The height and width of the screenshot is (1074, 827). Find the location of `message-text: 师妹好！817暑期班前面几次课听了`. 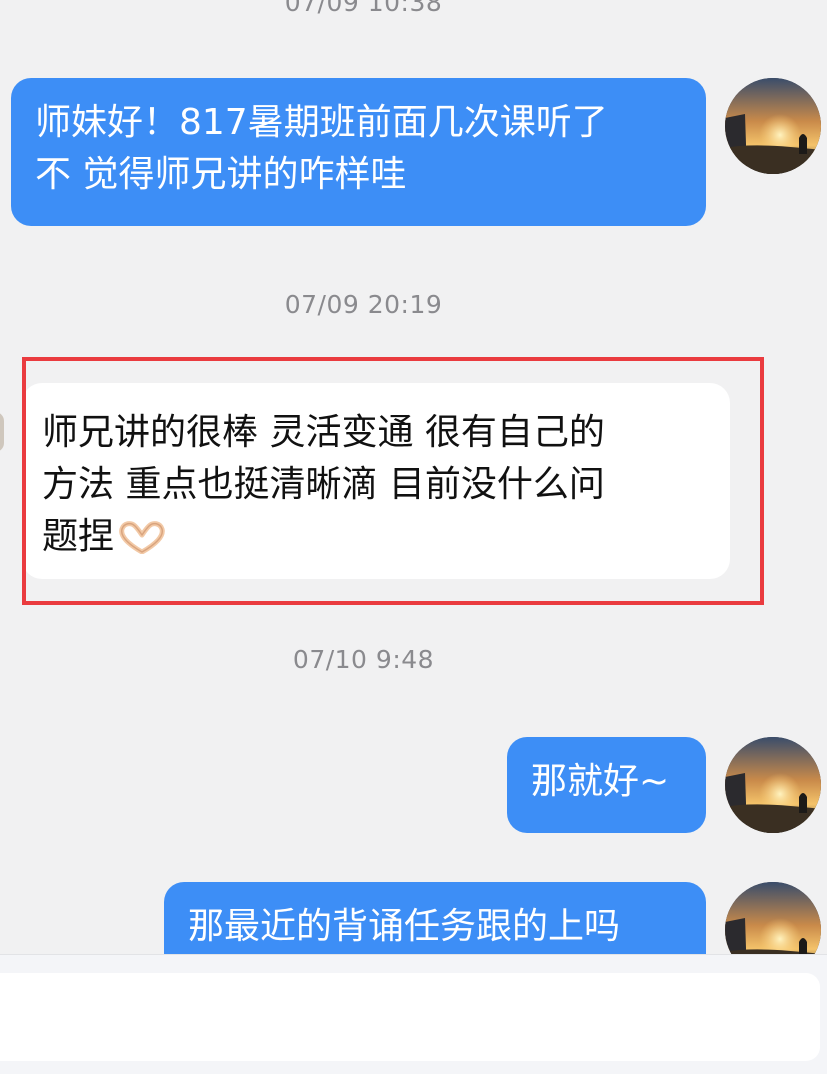

message-text: 师妹好！817暑期班前面几次课听了 is located at coordinates (321, 122).